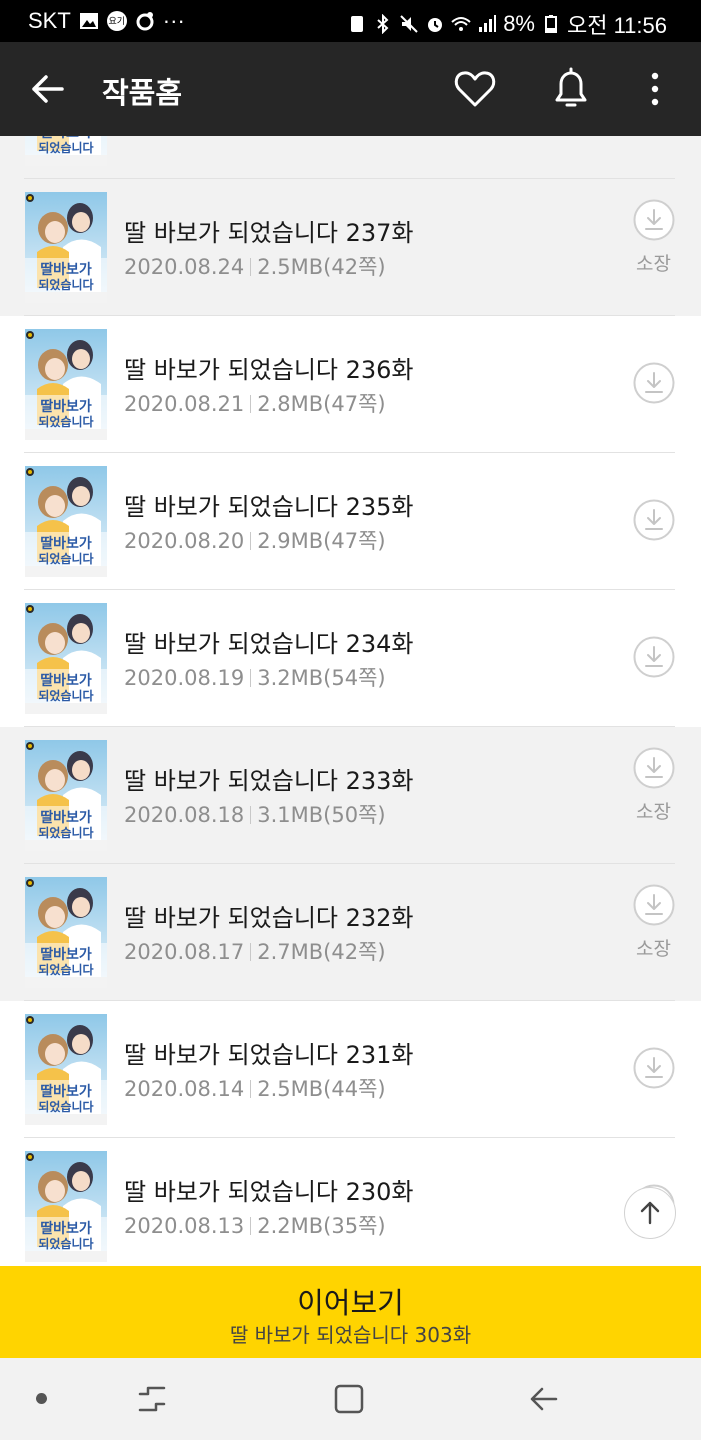 The width and height of the screenshot is (701, 1440). What do you see at coordinates (88, 21) in the screenshot?
I see `gallery-icon` at bounding box center [88, 21].